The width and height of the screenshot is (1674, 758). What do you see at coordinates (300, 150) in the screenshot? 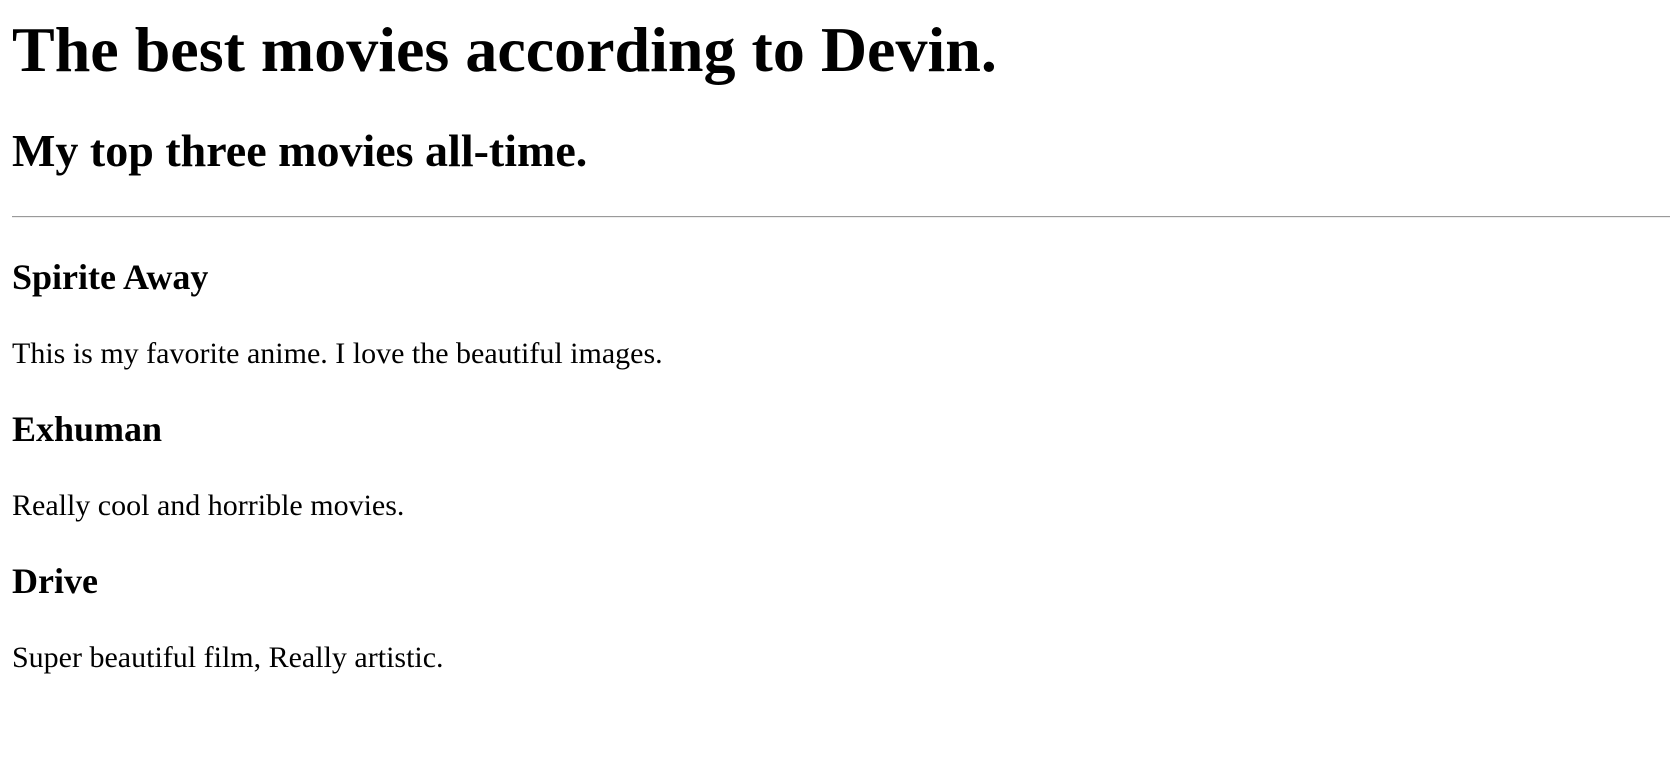
I see `page-subtitle: My top three movies all-time.` at bounding box center [300, 150].